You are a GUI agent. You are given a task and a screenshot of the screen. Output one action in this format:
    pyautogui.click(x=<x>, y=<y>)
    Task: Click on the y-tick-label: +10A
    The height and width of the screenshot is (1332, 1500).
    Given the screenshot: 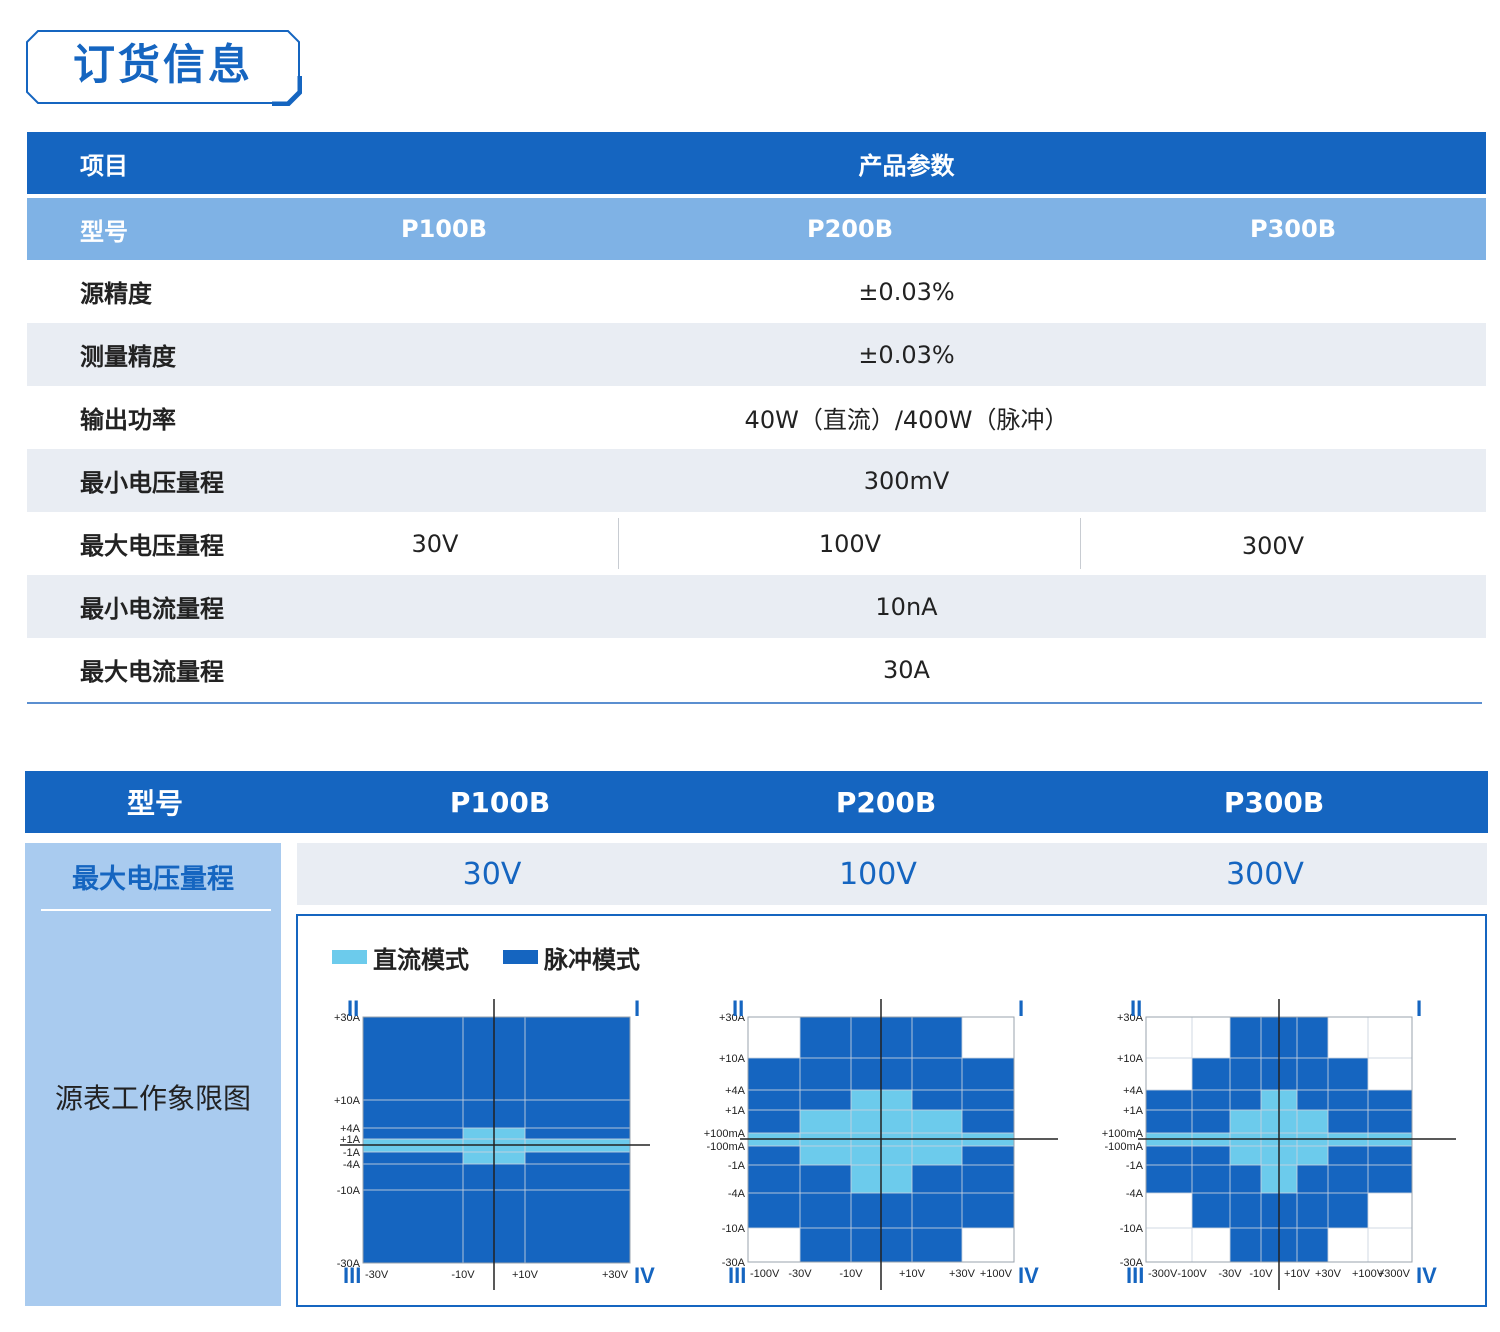 What is the action you would take?
    pyautogui.click(x=1130, y=1059)
    